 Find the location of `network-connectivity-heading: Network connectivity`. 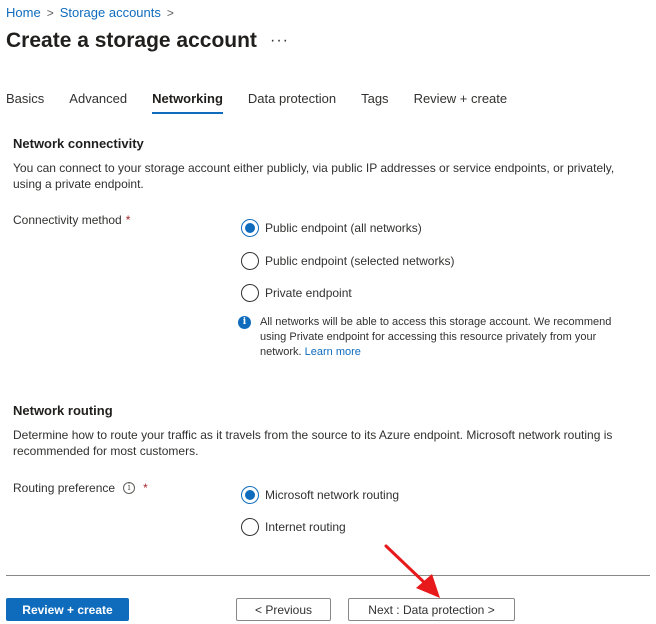

network-connectivity-heading: Network connectivity is located at coordinates (78, 143).